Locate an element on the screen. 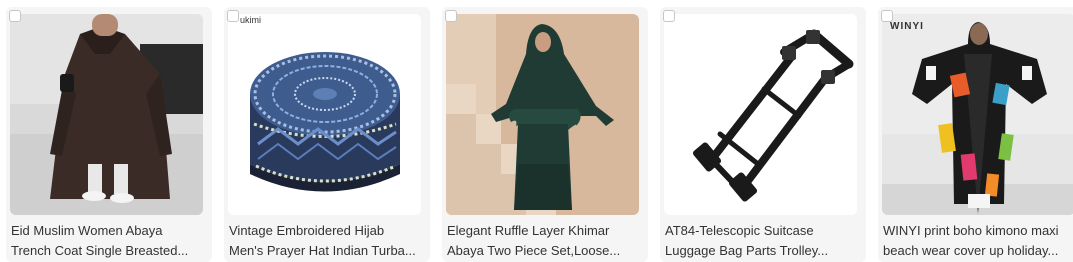  product-title-line: Vintage Embroidered Hijab is located at coordinates (307, 230).